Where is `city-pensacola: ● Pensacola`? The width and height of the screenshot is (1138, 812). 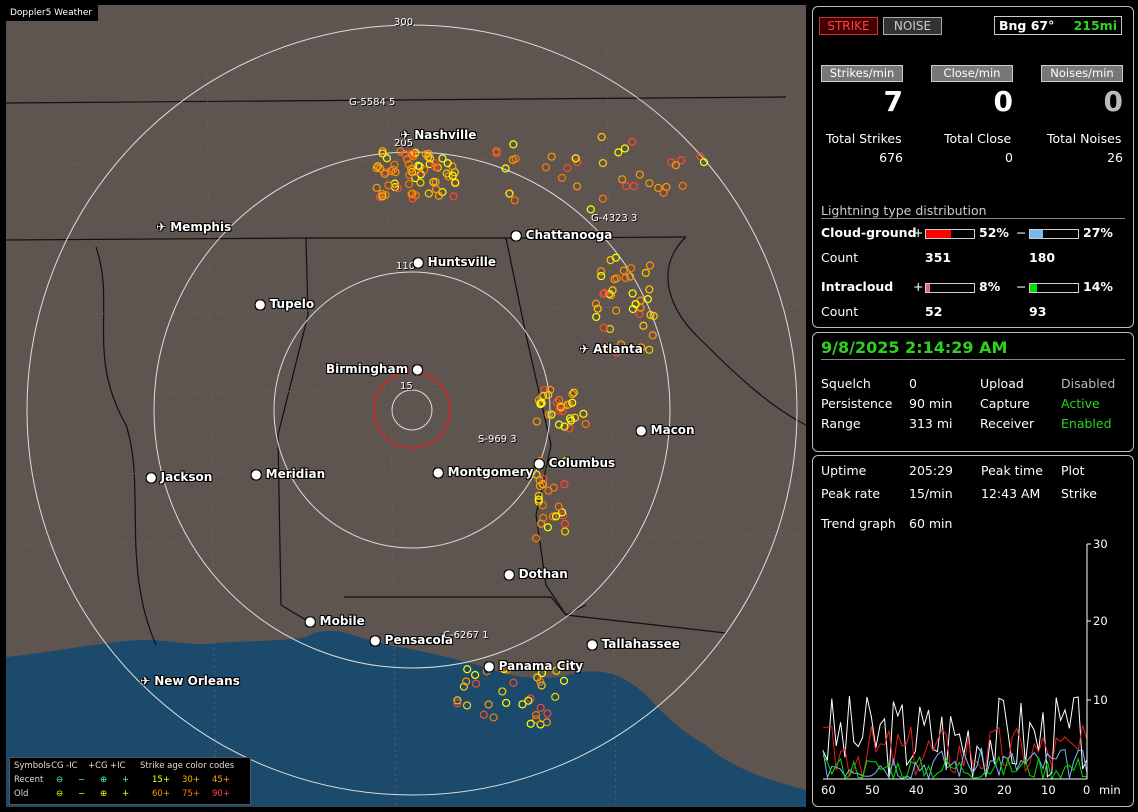
city-pensacola: ● Pensacola is located at coordinates (411, 640).